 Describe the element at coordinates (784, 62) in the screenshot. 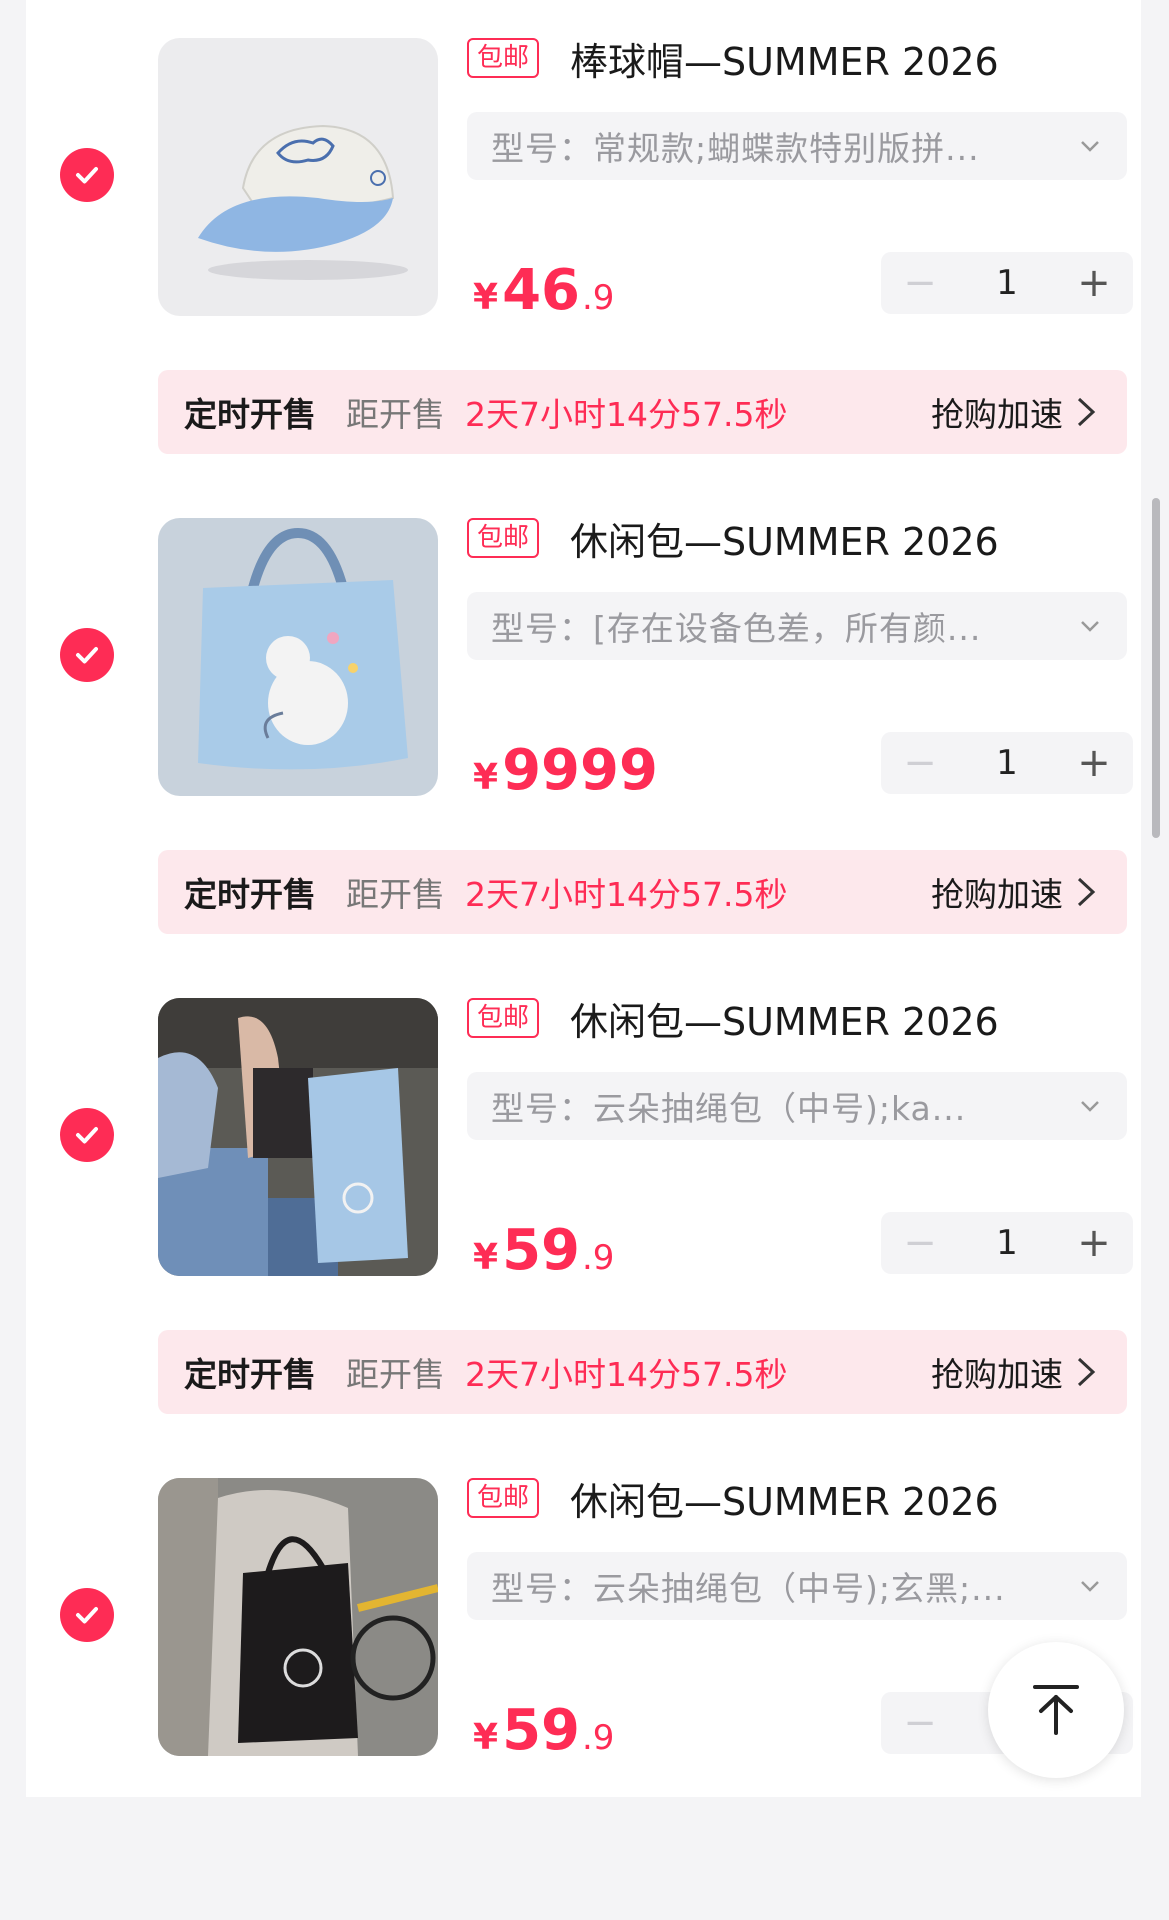

I see `product-title: 棒球帽—SUMMER 2026` at that location.